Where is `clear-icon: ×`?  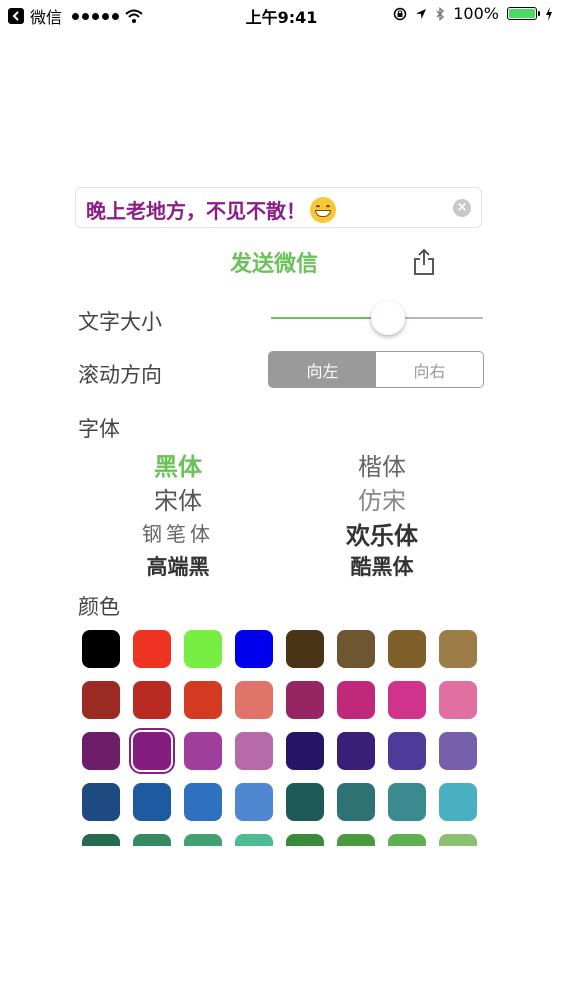
clear-icon: × is located at coordinates (462, 208).